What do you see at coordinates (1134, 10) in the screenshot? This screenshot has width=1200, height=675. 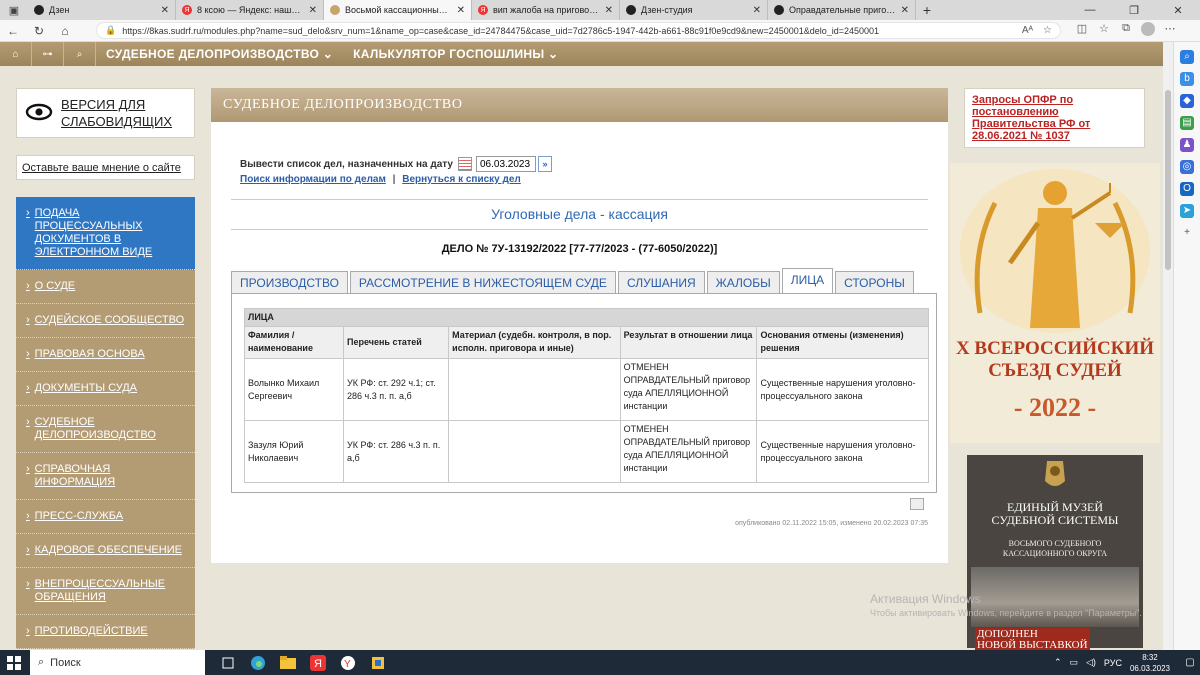 I see `maximize-icon: ❐` at bounding box center [1134, 10].